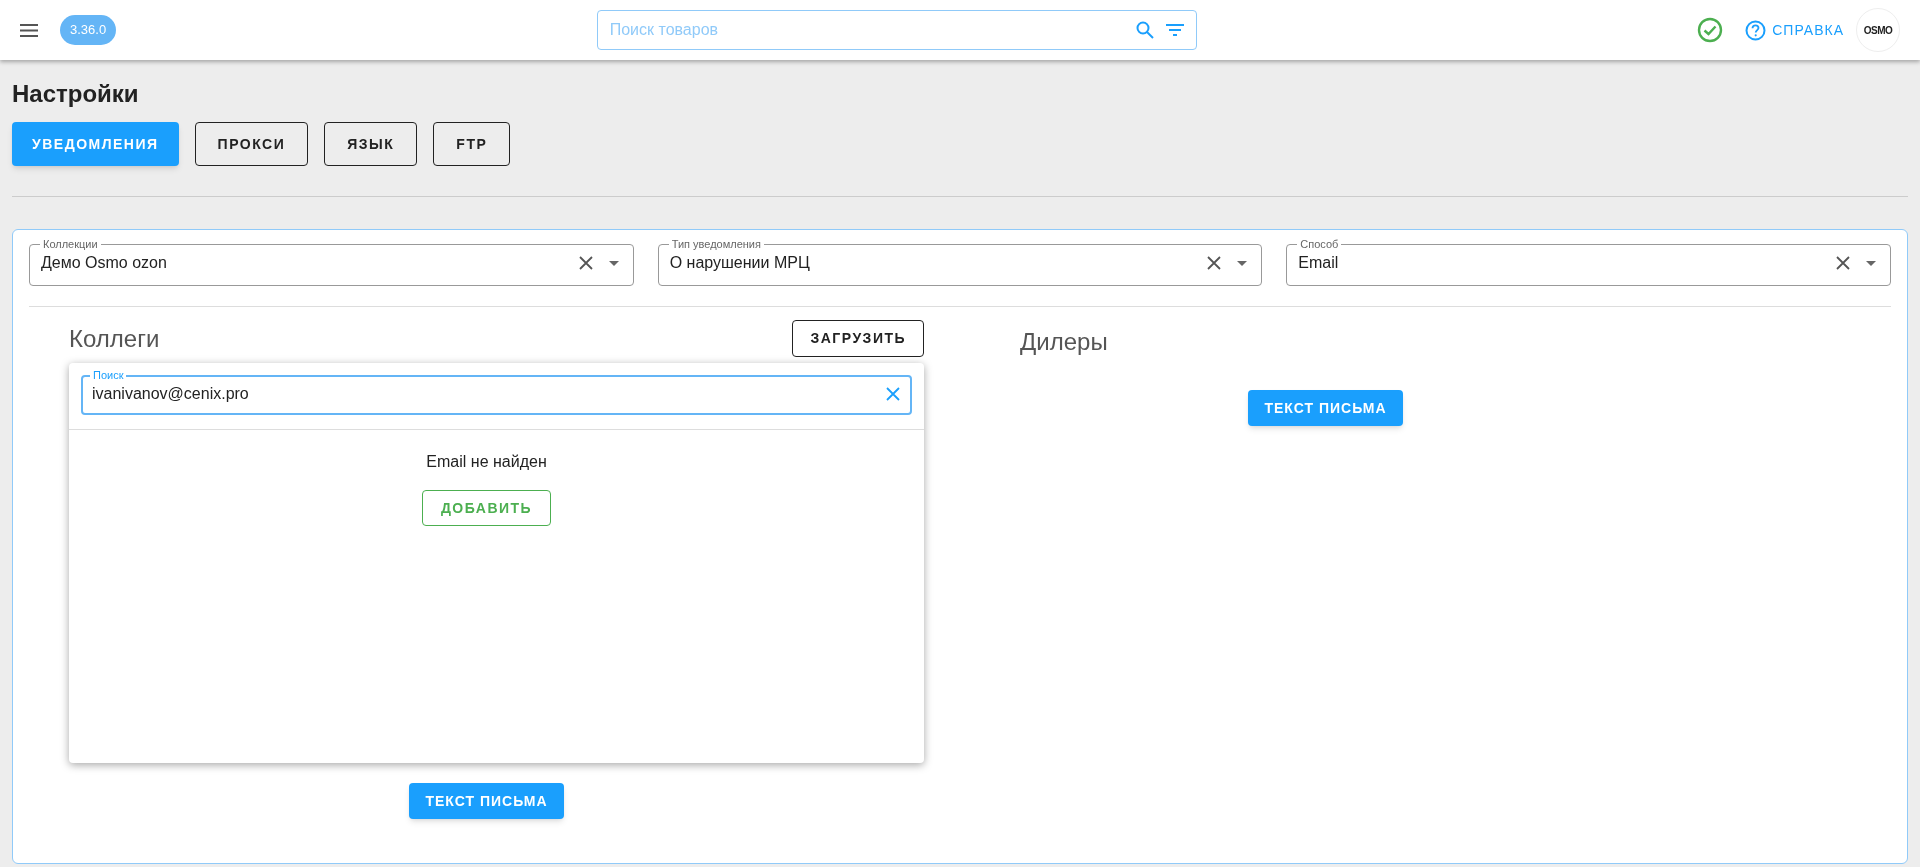  I want to click on select-value: Email, so click(1318, 263).